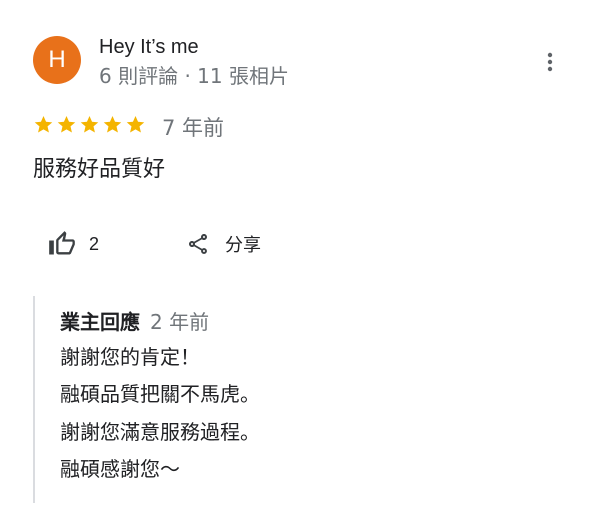 This screenshot has height=531, width=597. What do you see at coordinates (223, 244) in the screenshot?
I see `share-button: 分享` at bounding box center [223, 244].